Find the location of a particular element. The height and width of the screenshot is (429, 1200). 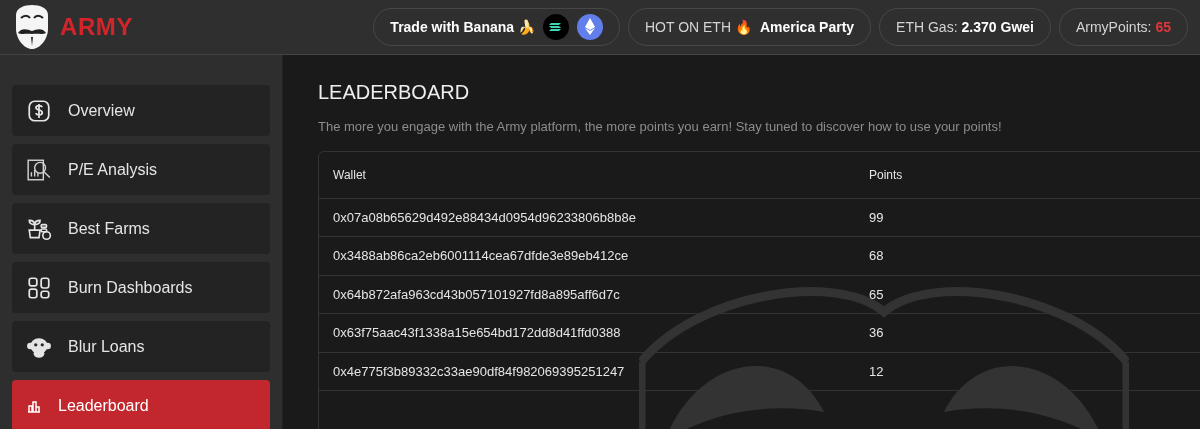

grid-icon is located at coordinates (39, 287).